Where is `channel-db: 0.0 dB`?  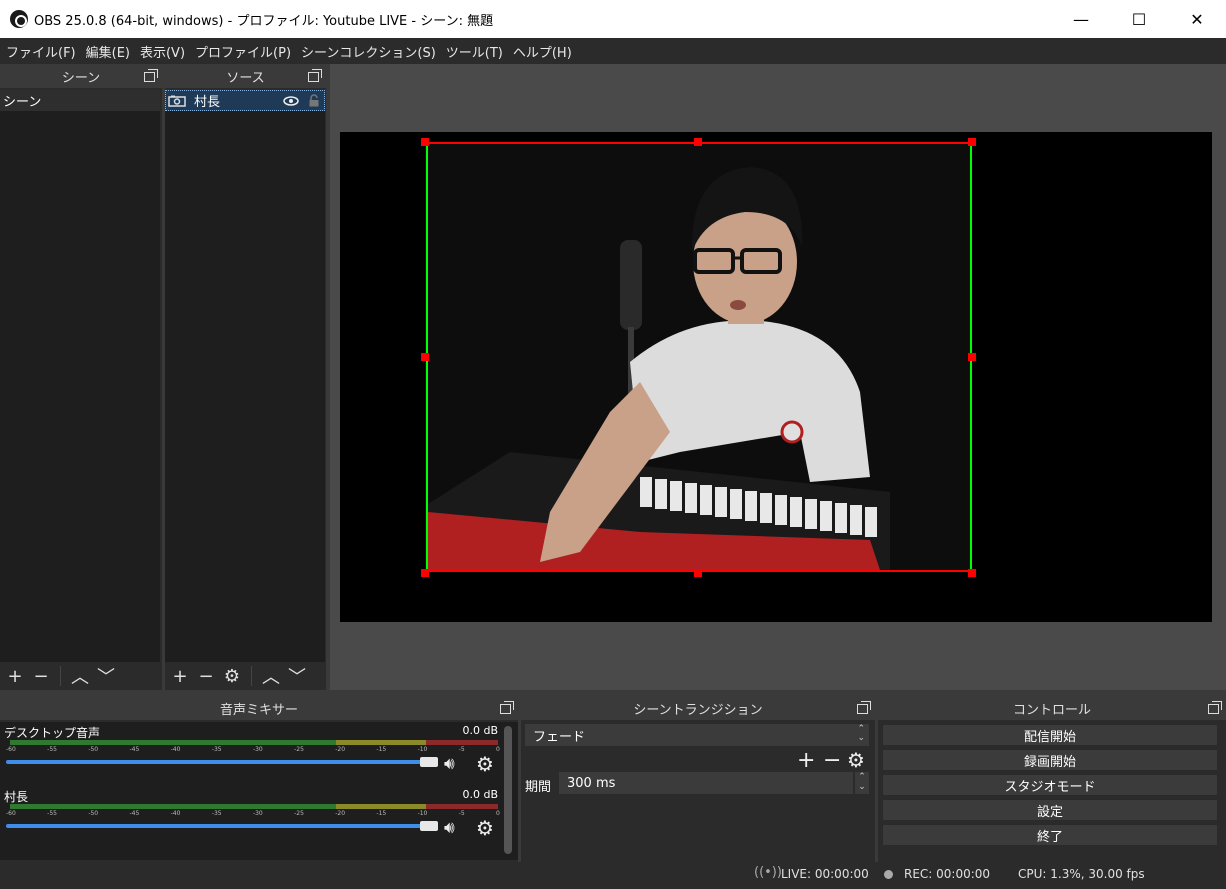
channel-db: 0.0 dB is located at coordinates (480, 794).